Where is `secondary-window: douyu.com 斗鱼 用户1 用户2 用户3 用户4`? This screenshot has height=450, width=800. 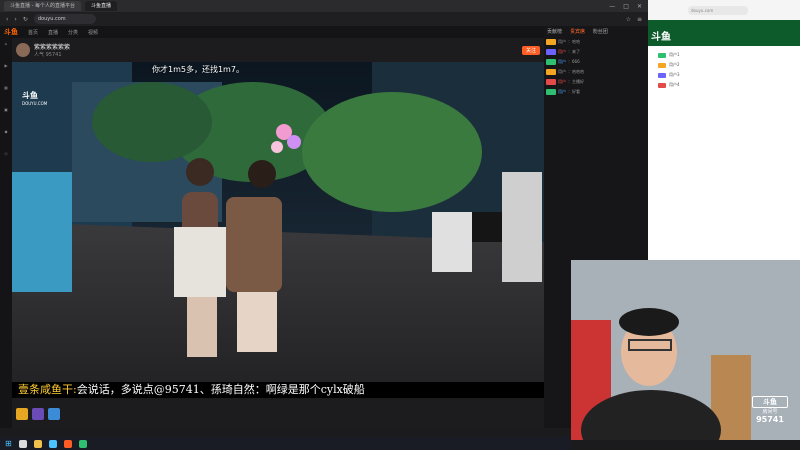
secondary-window: douyu.com 斗鱼 用户1 用户2 用户3 用户4 is located at coordinates (724, 130).